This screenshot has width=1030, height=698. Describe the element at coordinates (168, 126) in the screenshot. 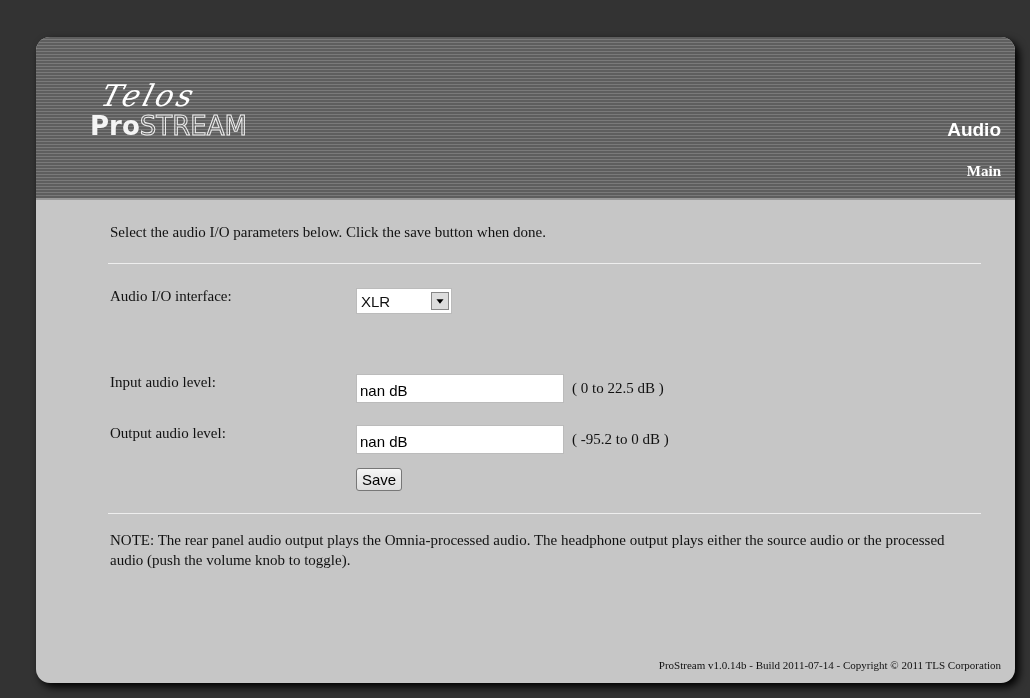

I see `logo: ProSTREAM` at that location.